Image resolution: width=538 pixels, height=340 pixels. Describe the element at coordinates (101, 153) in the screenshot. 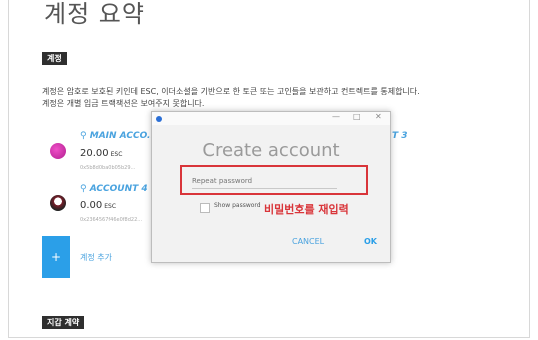

I see `account-balance: 20.00 ESC` at that location.